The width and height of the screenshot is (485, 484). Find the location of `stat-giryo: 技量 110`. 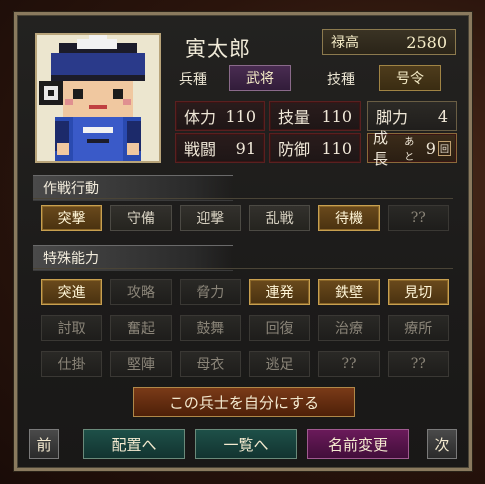

stat-giryo: 技量 110 is located at coordinates (315, 116).